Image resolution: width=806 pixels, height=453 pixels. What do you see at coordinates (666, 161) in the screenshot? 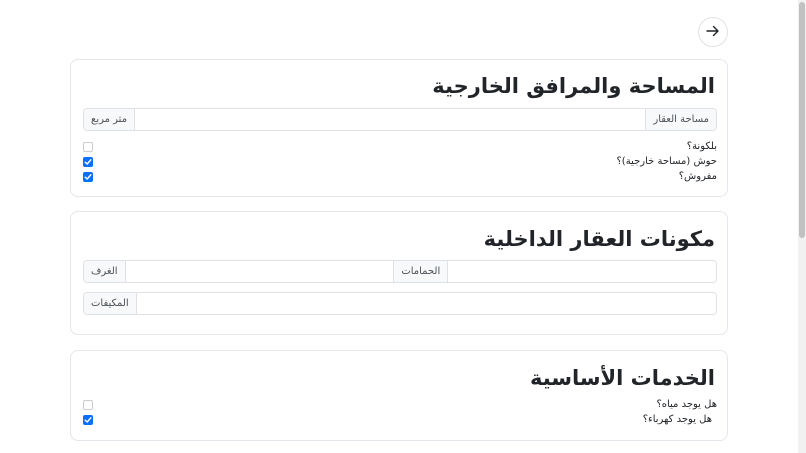
I see `yard-label: حوش (مساحة خارجية)؟` at bounding box center [666, 161].